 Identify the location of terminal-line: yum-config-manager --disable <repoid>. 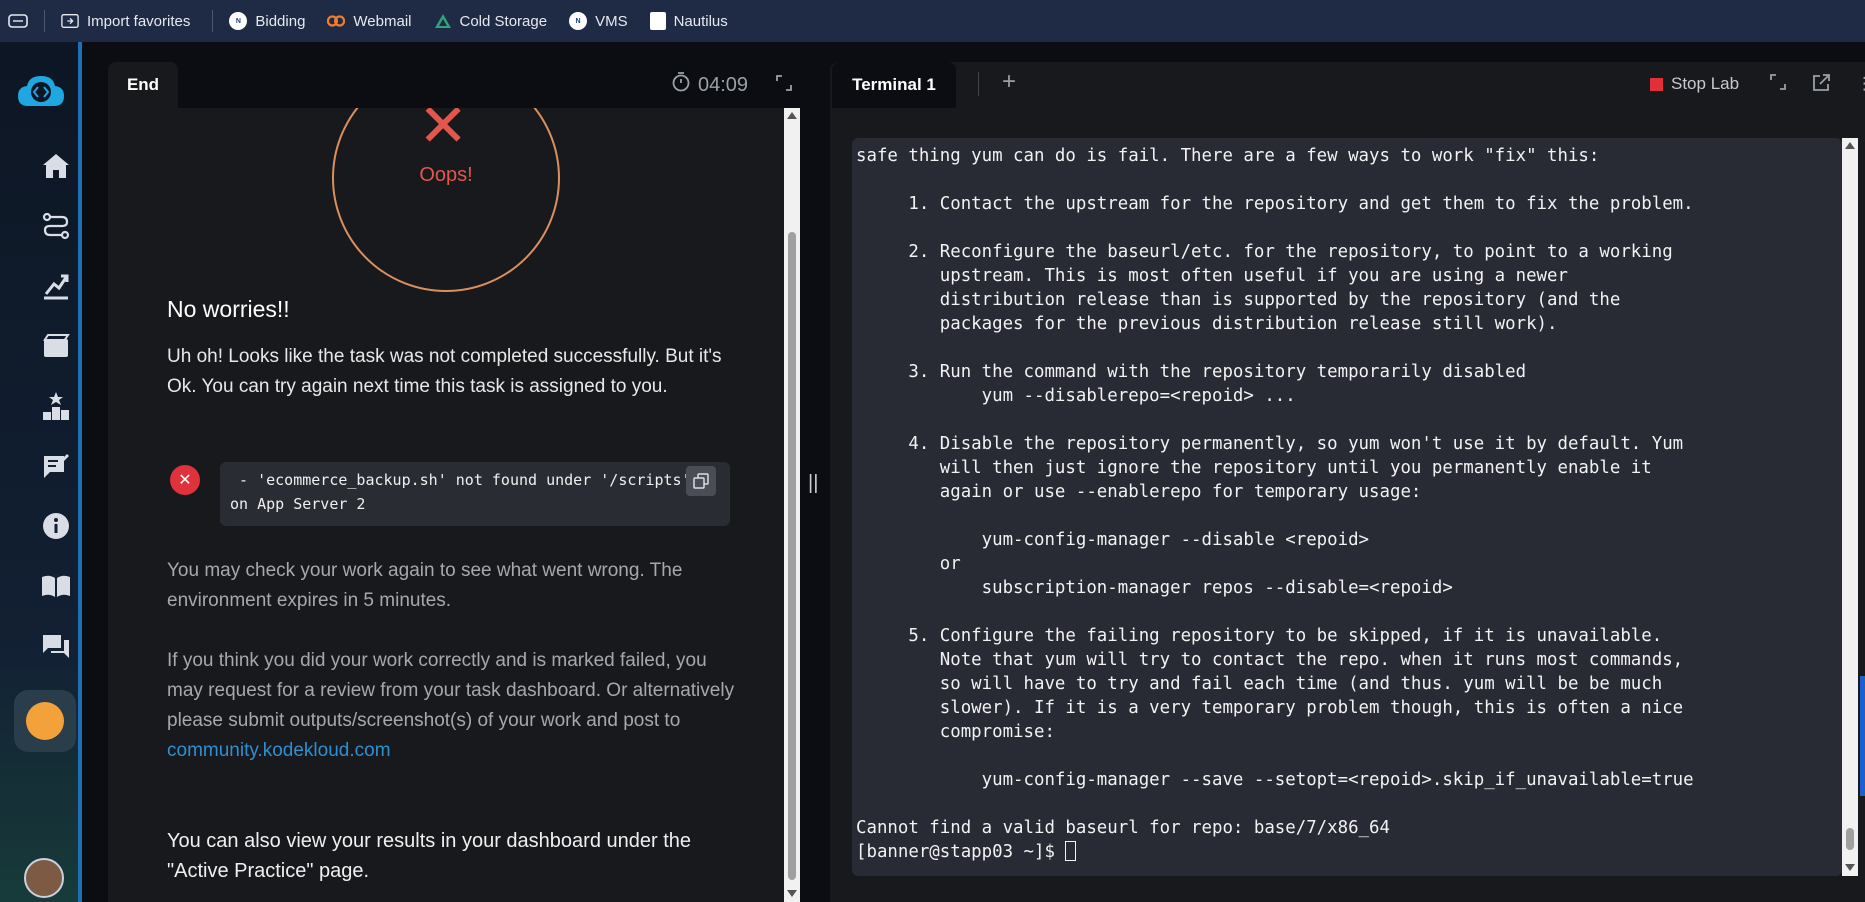
(1113, 540).